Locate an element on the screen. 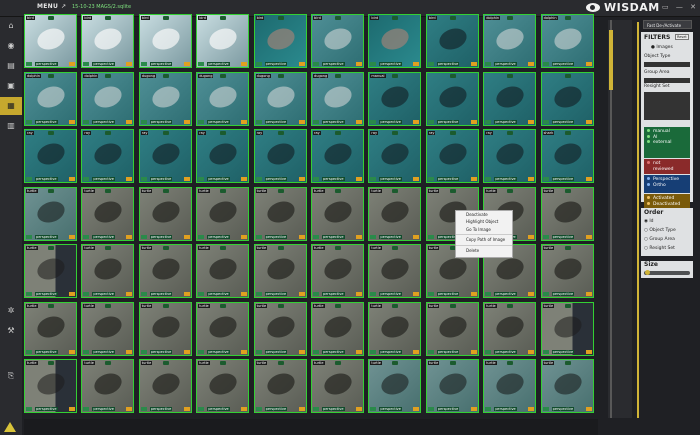 This screenshot has height=435, width=700. menu-item-copy-path: Copy Path of Image is located at coordinates (484, 239).